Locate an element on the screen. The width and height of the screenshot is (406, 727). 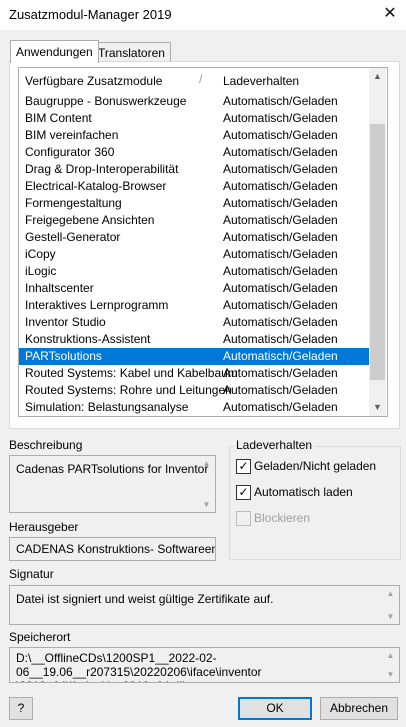
checkbox-automatisch-label: Automatisch laden is located at coordinates (303, 492).